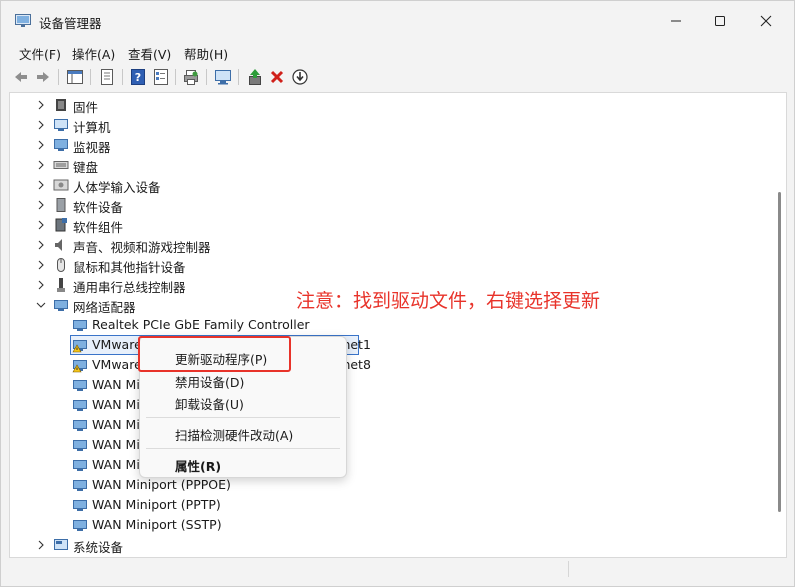 The height and width of the screenshot is (587, 795). Describe the element at coordinates (58, 245) in the screenshot. I see `sound-icon` at that location.